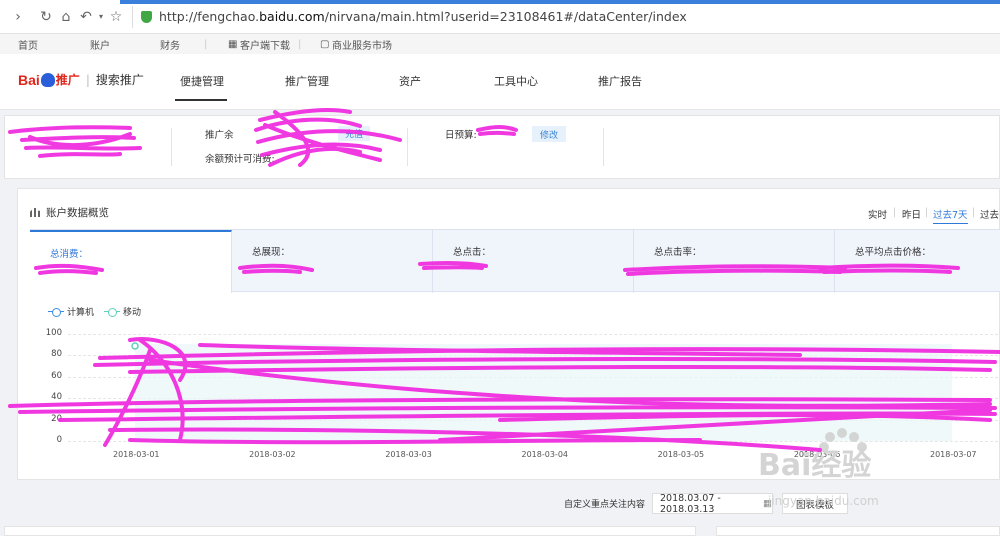 The width and height of the screenshot is (1000, 536). I want to click on custom-focus-label: 自定义重点关注内容, so click(604, 503).